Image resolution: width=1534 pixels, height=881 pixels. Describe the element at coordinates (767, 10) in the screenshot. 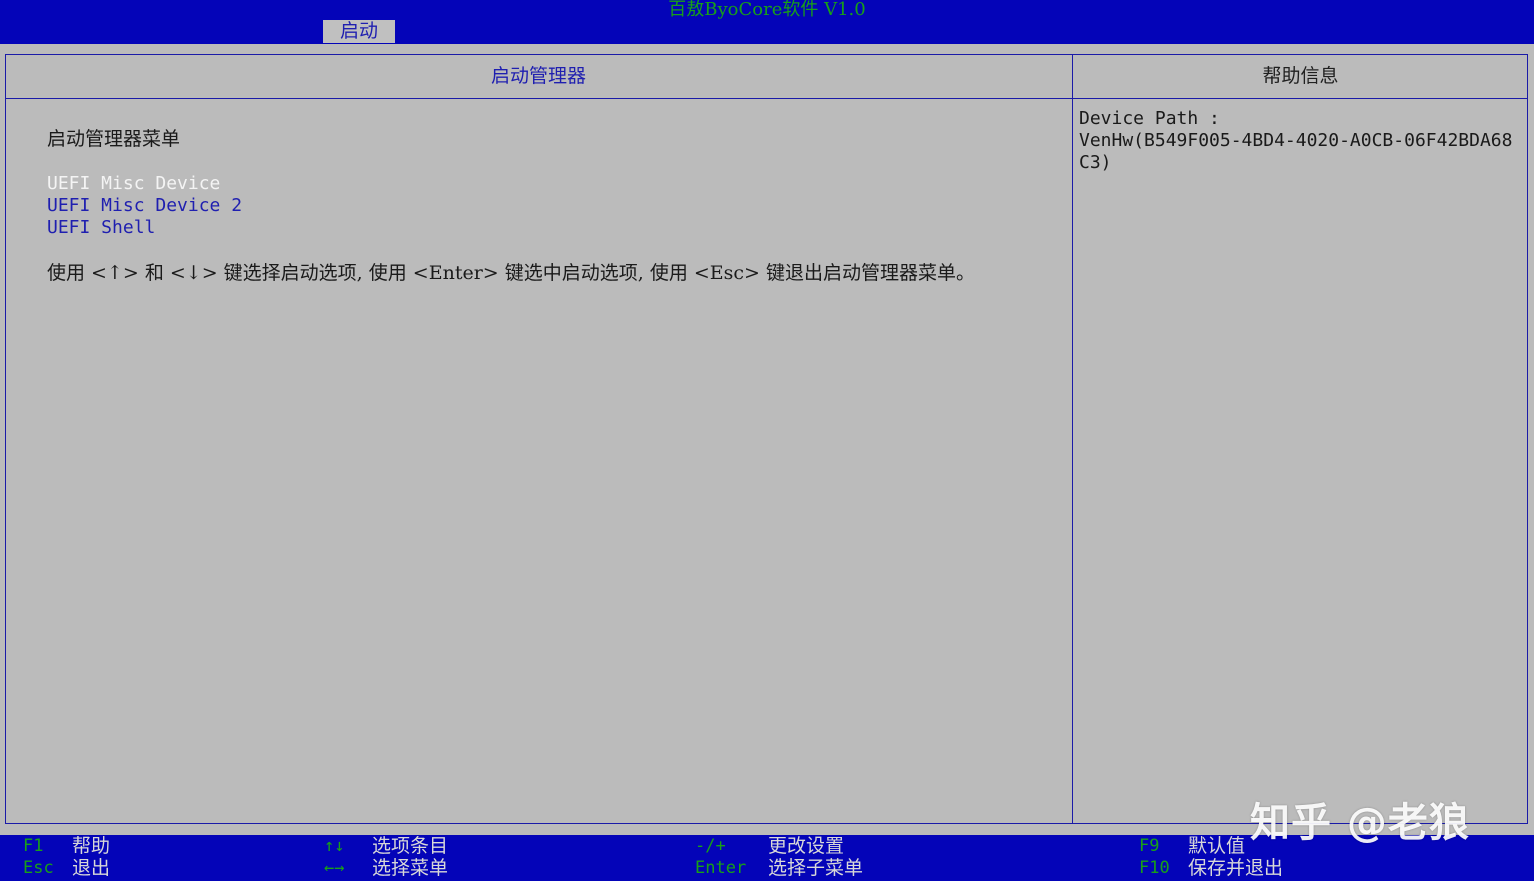

I see `app-title: 百敖ByoCore软件 V1.0` at that location.